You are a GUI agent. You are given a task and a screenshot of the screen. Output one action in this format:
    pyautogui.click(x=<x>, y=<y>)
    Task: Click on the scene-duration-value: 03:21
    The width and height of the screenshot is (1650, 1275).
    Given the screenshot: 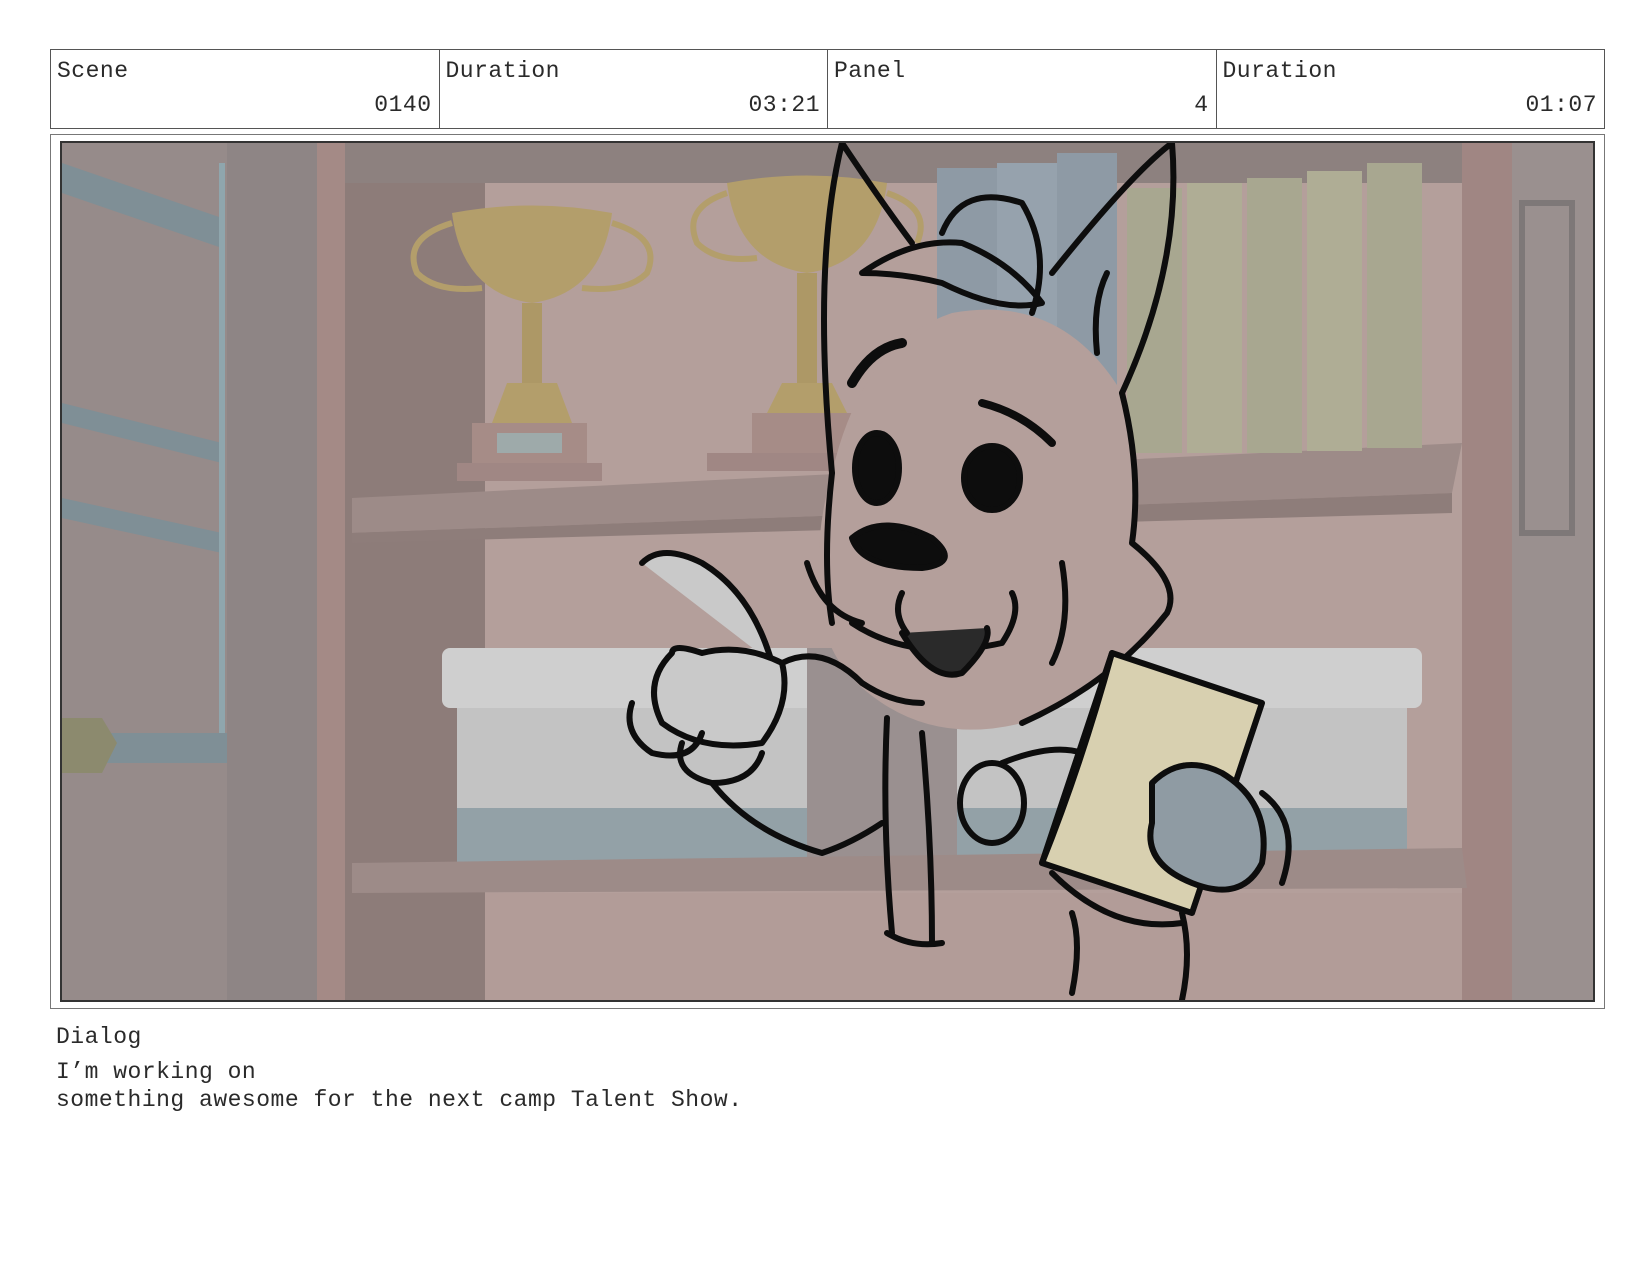 What is the action you would take?
    pyautogui.click(x=784, y=105)
    